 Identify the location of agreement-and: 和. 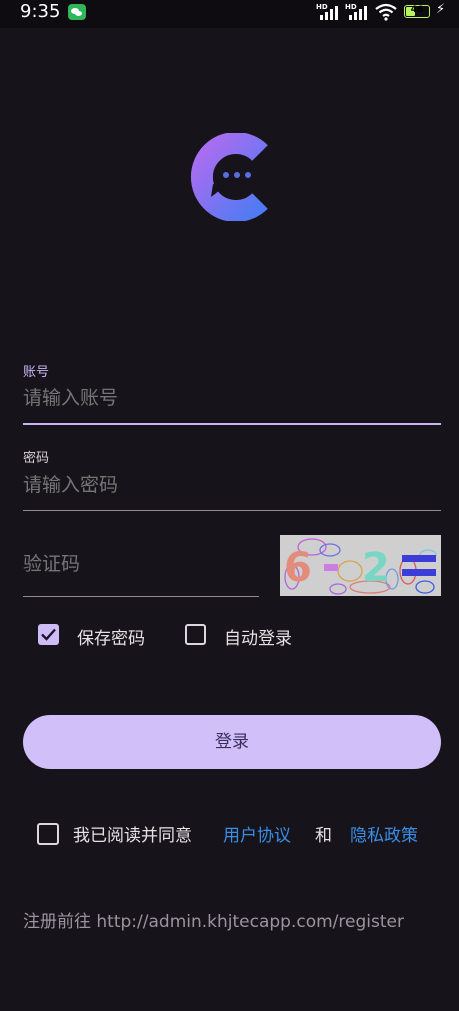
(323, 836).